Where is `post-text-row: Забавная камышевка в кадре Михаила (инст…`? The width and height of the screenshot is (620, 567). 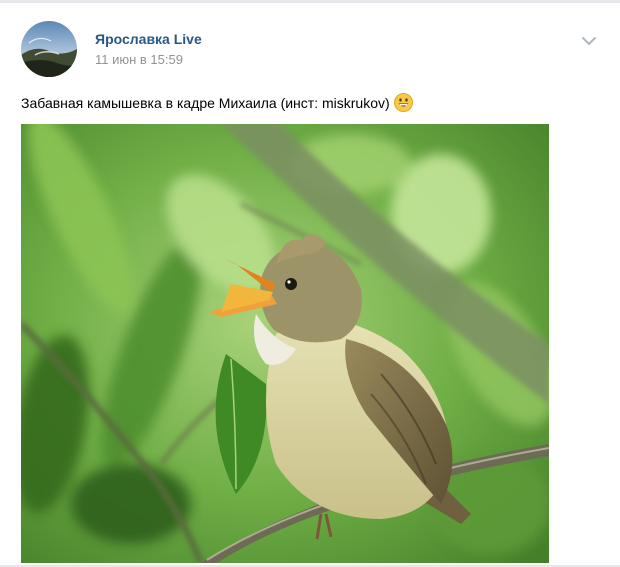
post-text-row: Забавная камышевка в кадре Михаила (инст… is located at coordinates (217, 102).